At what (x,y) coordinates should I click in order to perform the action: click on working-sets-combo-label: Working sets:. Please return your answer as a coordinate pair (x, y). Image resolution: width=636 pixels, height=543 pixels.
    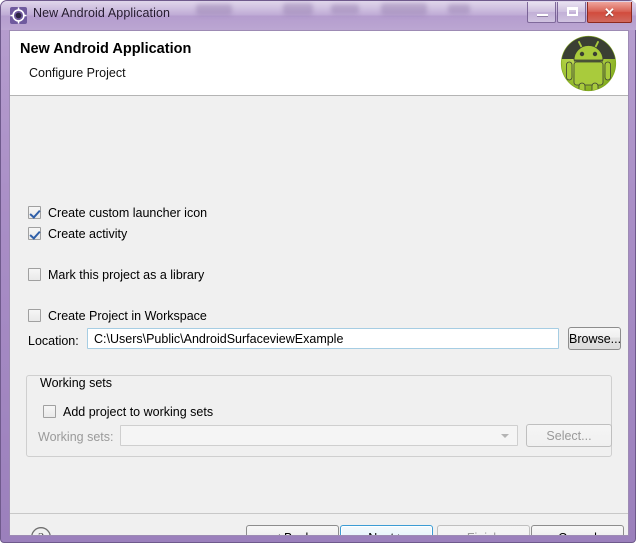
    Looking at the image, I should click on (76, 437).